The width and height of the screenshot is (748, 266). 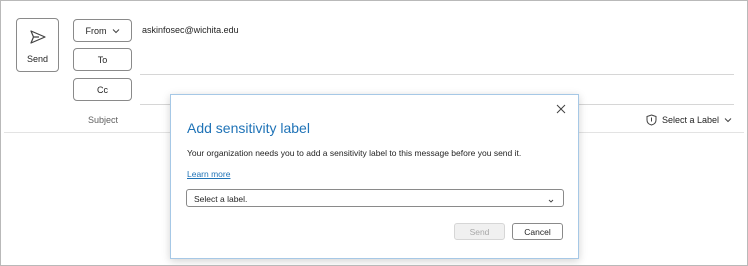 What do you see at coordinates (208, 174) in the screenshot?
I see `learn-more-link: Learn more` at bounding box center [208, 174].